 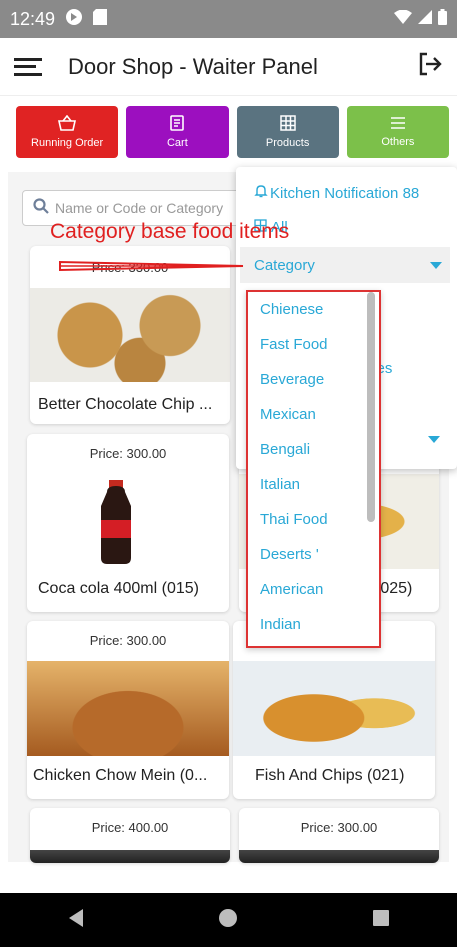 What do you see at coordinates (118, 588) in the screenshot?
I see `product-name: Coca cola 400ml (015)` at bounding box center [118, 588].